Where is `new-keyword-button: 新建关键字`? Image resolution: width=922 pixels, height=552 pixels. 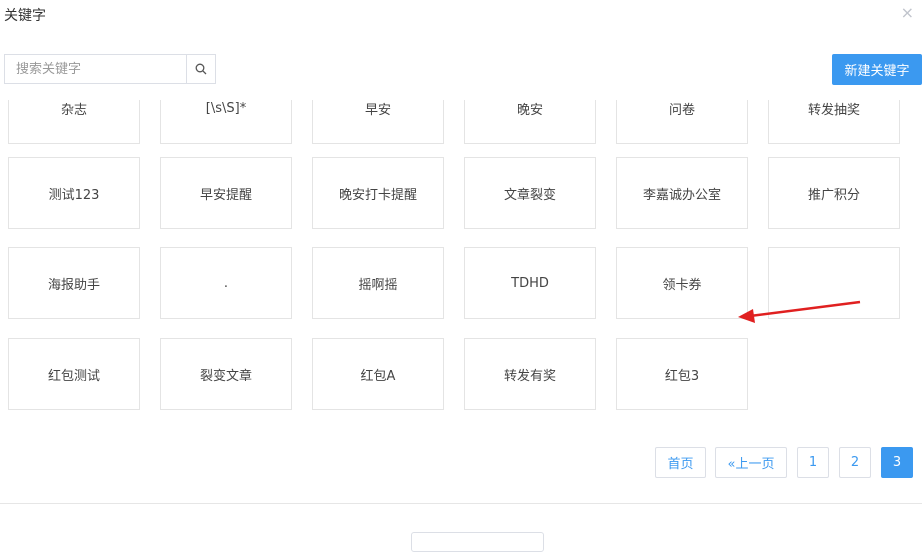
new-keyword-button: 新建关键字 is located at coordinates (877, 69).